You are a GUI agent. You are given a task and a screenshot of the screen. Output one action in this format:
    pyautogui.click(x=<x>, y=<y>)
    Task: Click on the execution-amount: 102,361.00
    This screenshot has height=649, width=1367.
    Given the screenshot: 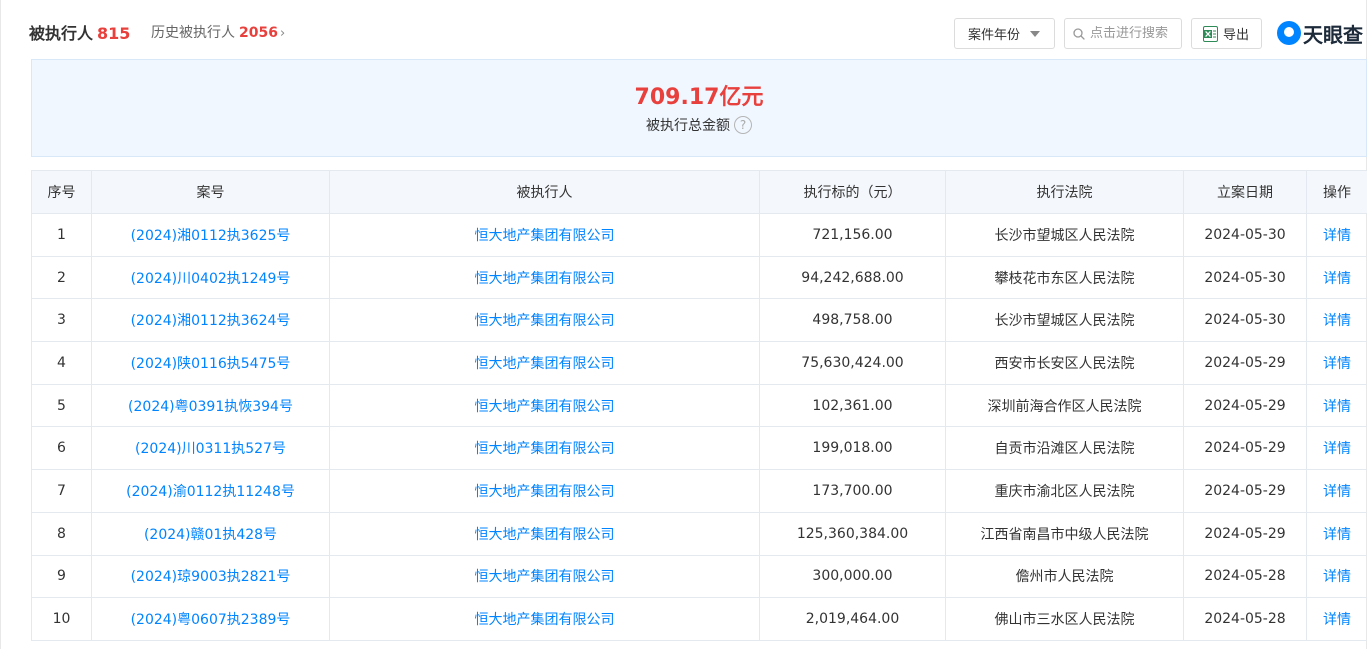 What is the action you would take?
    pyautogui.click(x=852, y=405)
    